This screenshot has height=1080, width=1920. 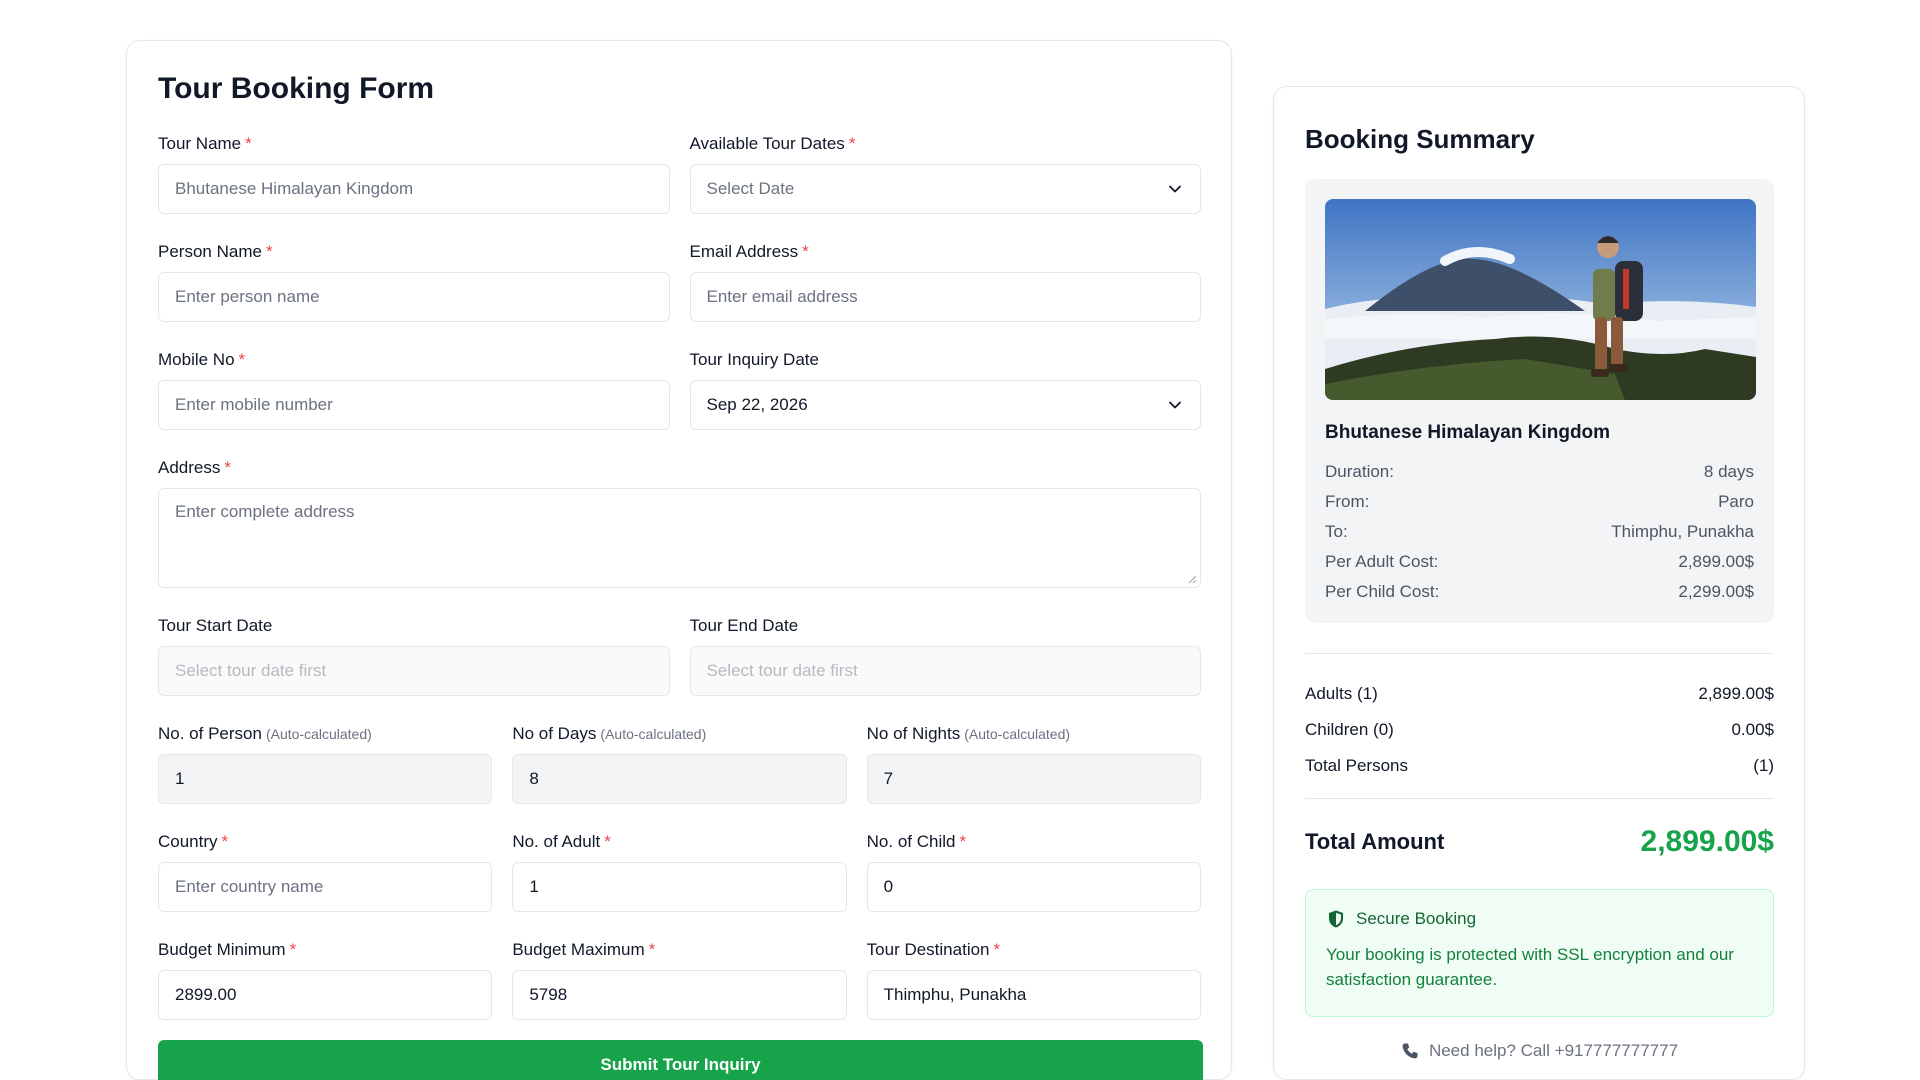 I want to click on help-line: Need help? Call +917777777777, so click(x=1539, y=1051).